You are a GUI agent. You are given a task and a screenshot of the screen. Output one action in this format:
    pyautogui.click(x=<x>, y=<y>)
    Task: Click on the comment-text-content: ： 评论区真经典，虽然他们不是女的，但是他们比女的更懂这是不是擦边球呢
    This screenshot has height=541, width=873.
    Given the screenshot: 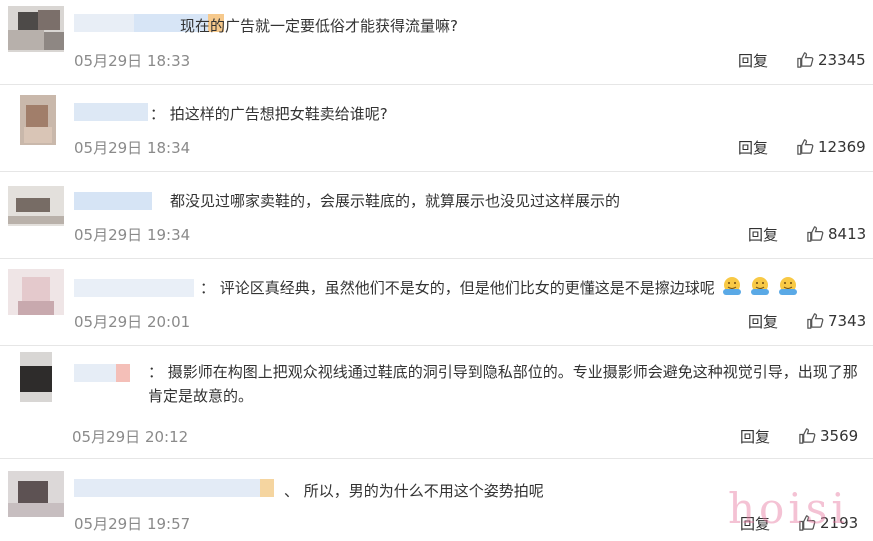 What is the action you would take?
    pyautogui.click(x=457, y=288)
    